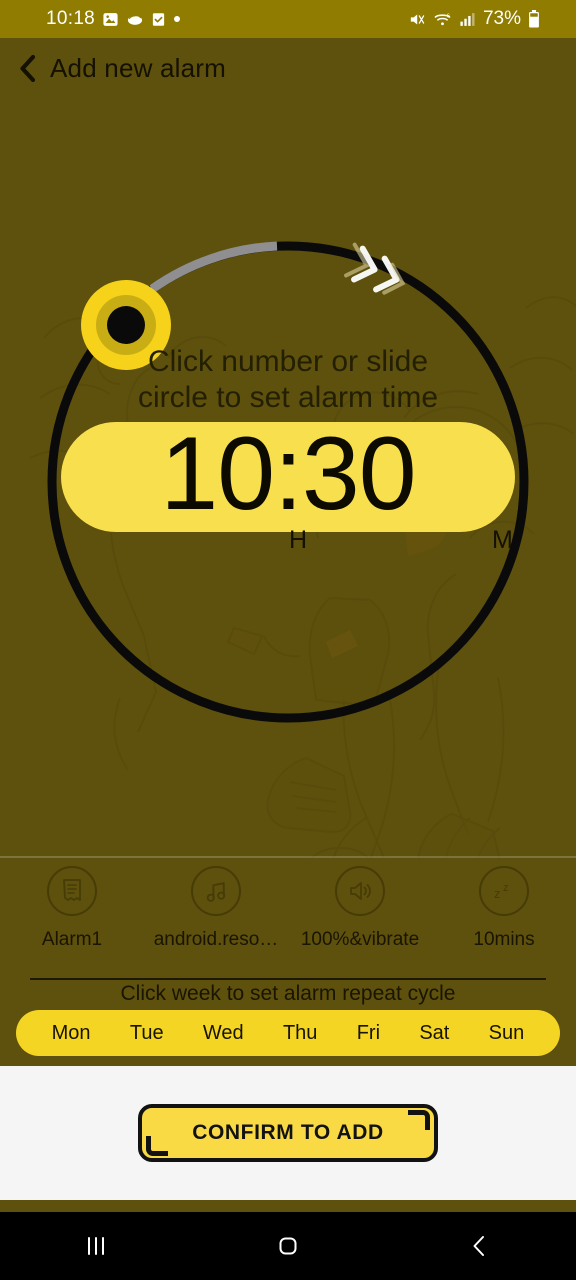 This screenshot has height=1280, width=576. What do you see at coordinates (97, 19) in the screenshot?
I see `status-bar-left: 10:18` at bounding box center [97, 19].